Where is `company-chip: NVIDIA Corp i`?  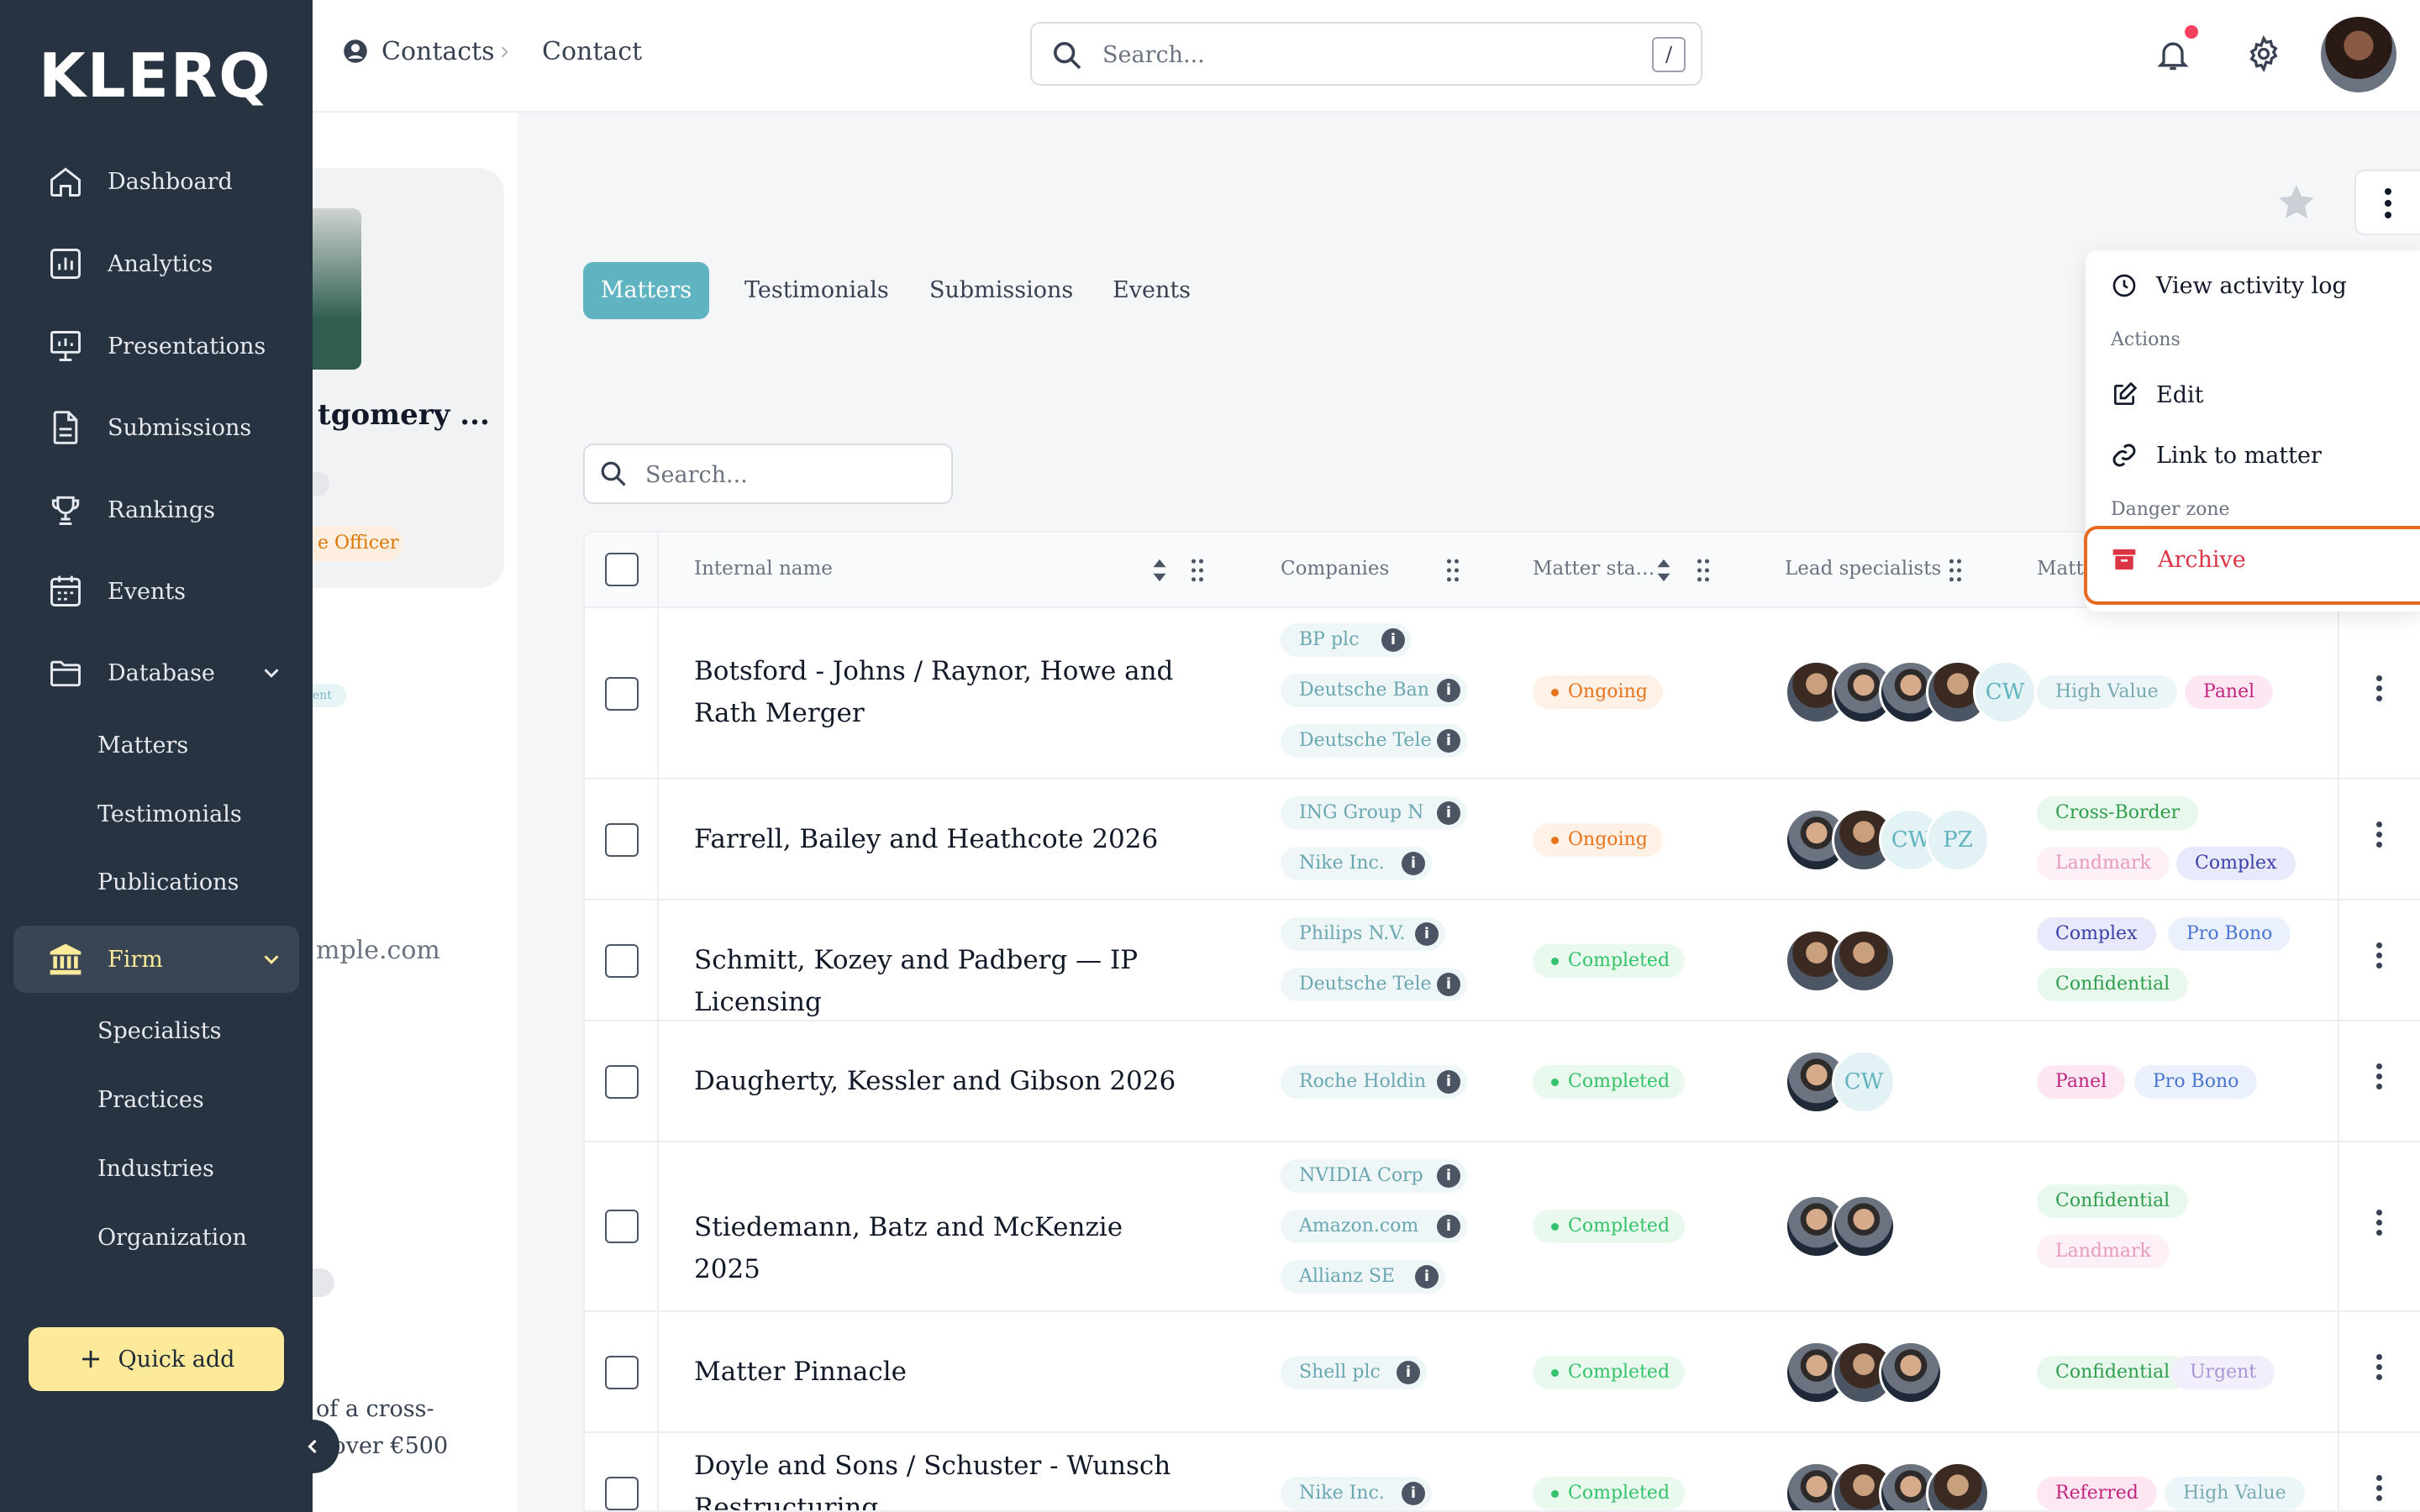 company-chip: NVIDIA Corp i is located at coordinates (1374, 1176).